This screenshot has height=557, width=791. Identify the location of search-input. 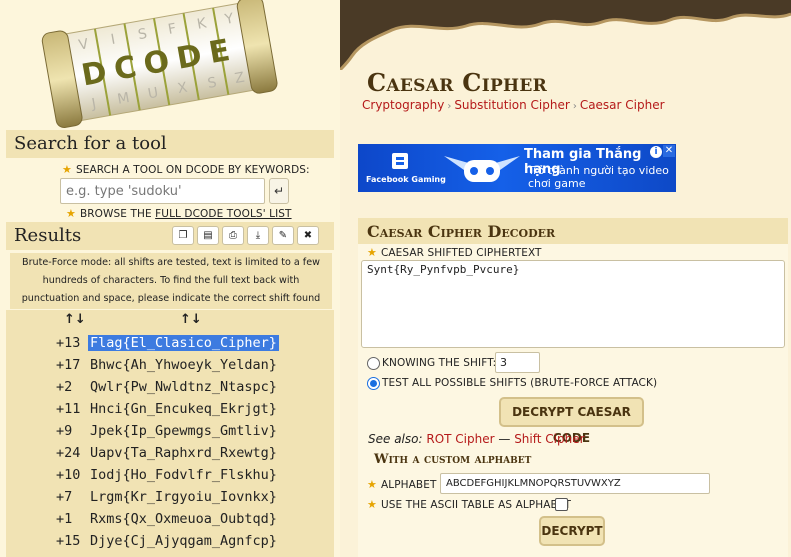
(162, 191).